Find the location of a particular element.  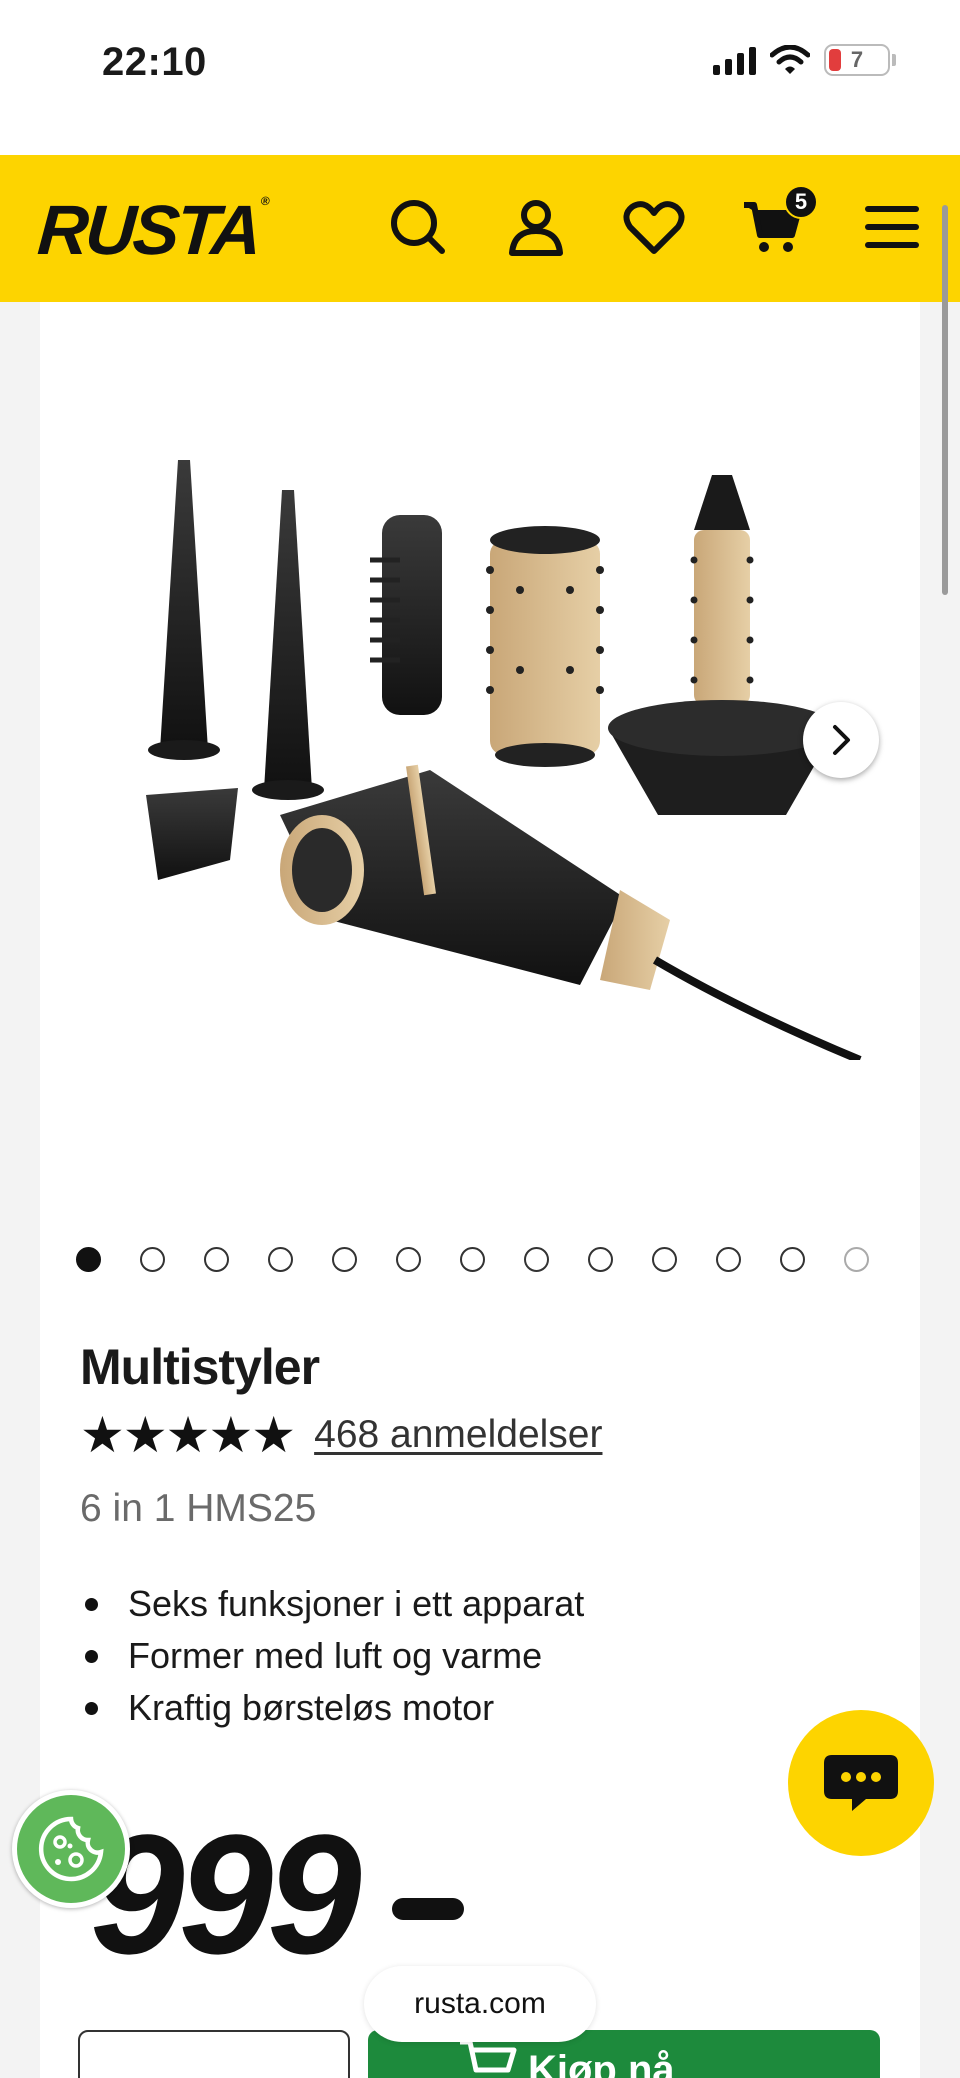

wishlist-heart-icon is located at coordinates (654, 227).